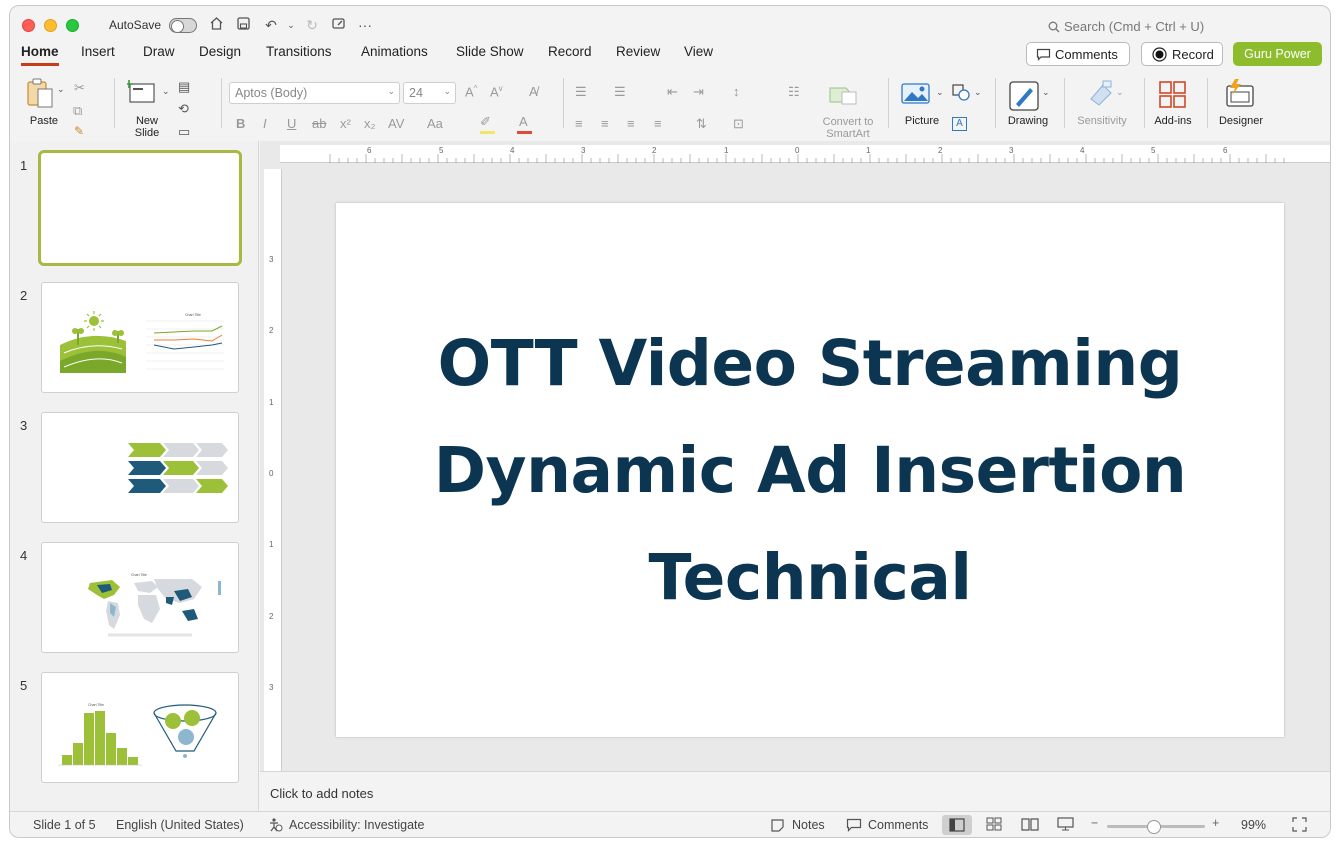  What do you see at coordinates (1094, 823) in the screenshot?
I see `zoom-out-icon: −` at bounding box center [1094, 823].